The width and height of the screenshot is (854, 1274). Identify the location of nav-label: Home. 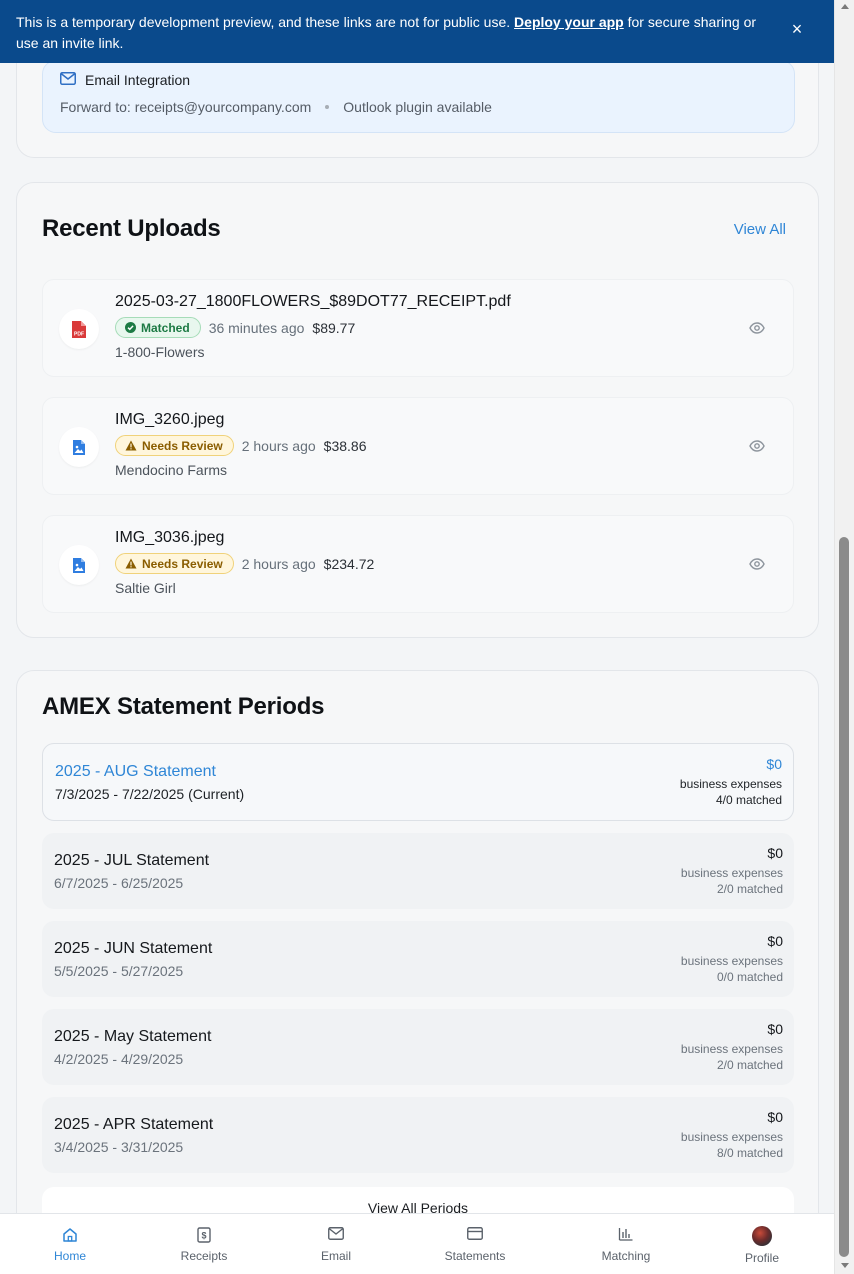
(69, 1256).